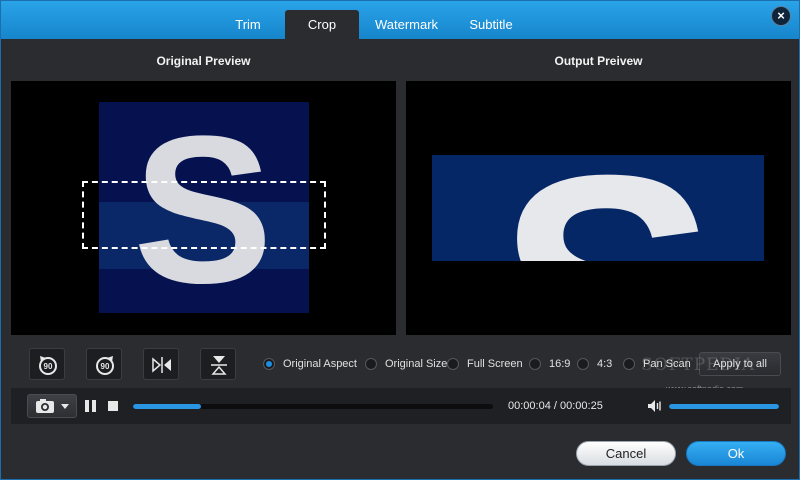 This screenshot has height=480, width=800. I want to click on output-video-frame: S, so click(598, 208).